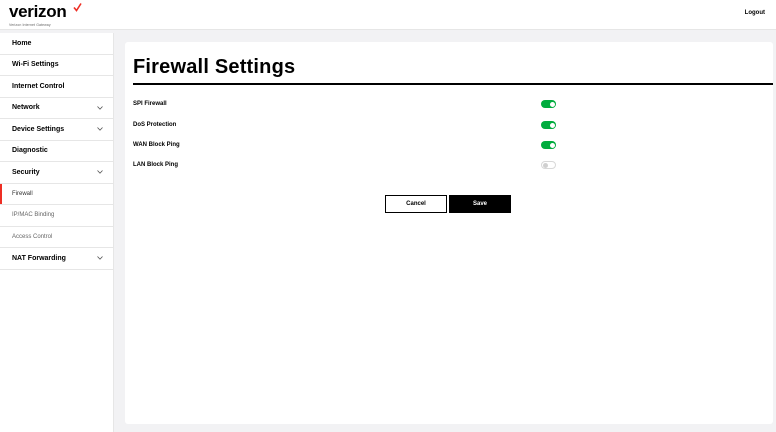 The width and height of the screenshot is (776, 432). Describe the element at coordinates (35, 65) in the screenshot. I see `sidebar-item-label: Wi-Fi Settings` at that location.